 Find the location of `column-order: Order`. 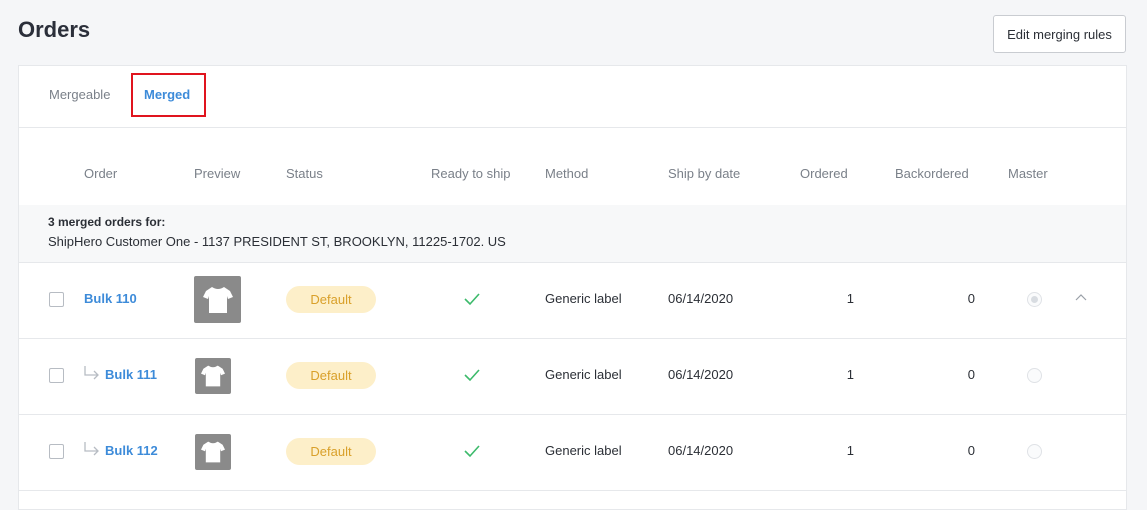

column-order: Order is located at coordinates (100, 173).